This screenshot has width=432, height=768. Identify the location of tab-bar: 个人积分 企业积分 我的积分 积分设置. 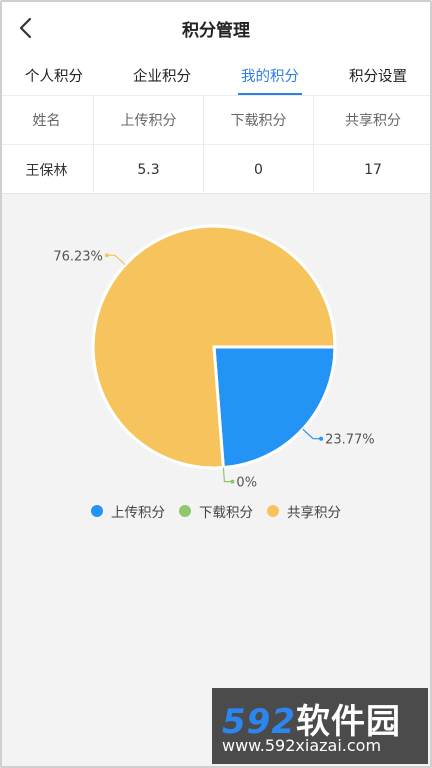
(216, 76).